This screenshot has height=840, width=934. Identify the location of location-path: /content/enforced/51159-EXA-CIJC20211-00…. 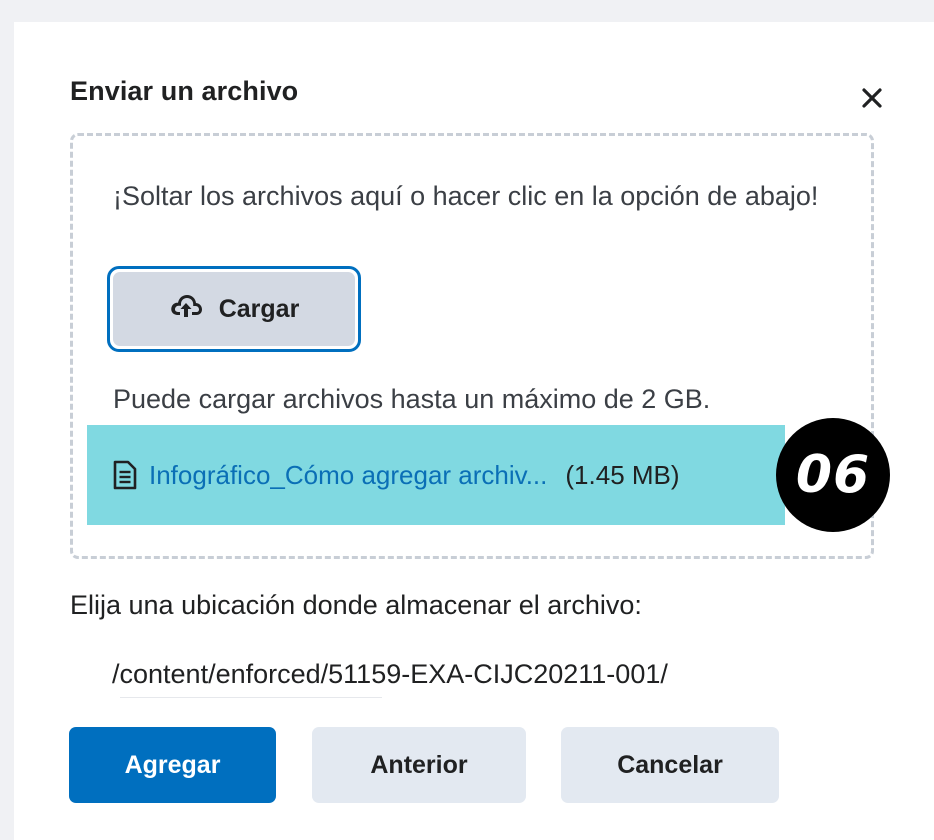
(390, 674).